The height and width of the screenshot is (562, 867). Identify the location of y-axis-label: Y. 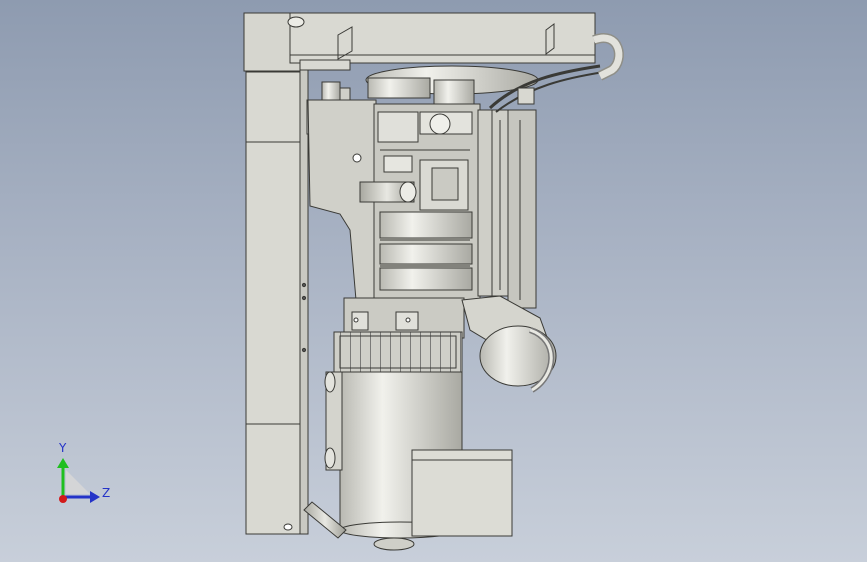
(63, 448).